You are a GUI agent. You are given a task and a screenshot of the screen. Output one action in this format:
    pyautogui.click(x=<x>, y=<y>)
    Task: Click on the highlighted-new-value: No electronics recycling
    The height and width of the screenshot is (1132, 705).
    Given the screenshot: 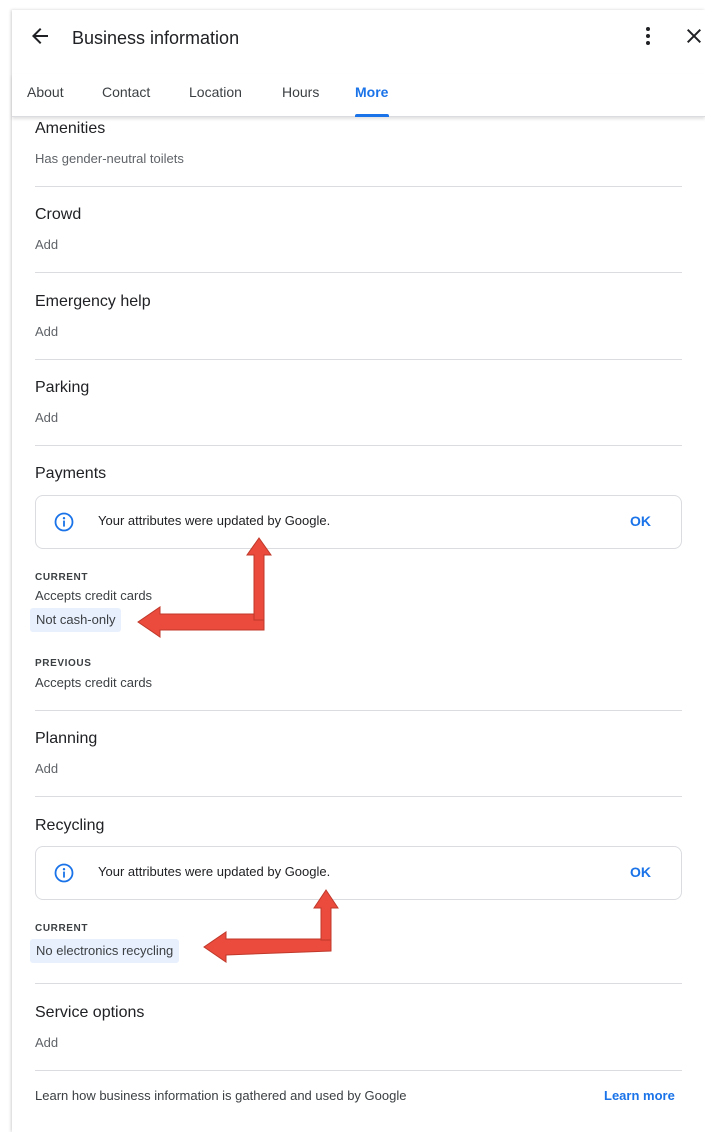 What is the action you would take?
    pyautogui.click(x=105, y=951)
    